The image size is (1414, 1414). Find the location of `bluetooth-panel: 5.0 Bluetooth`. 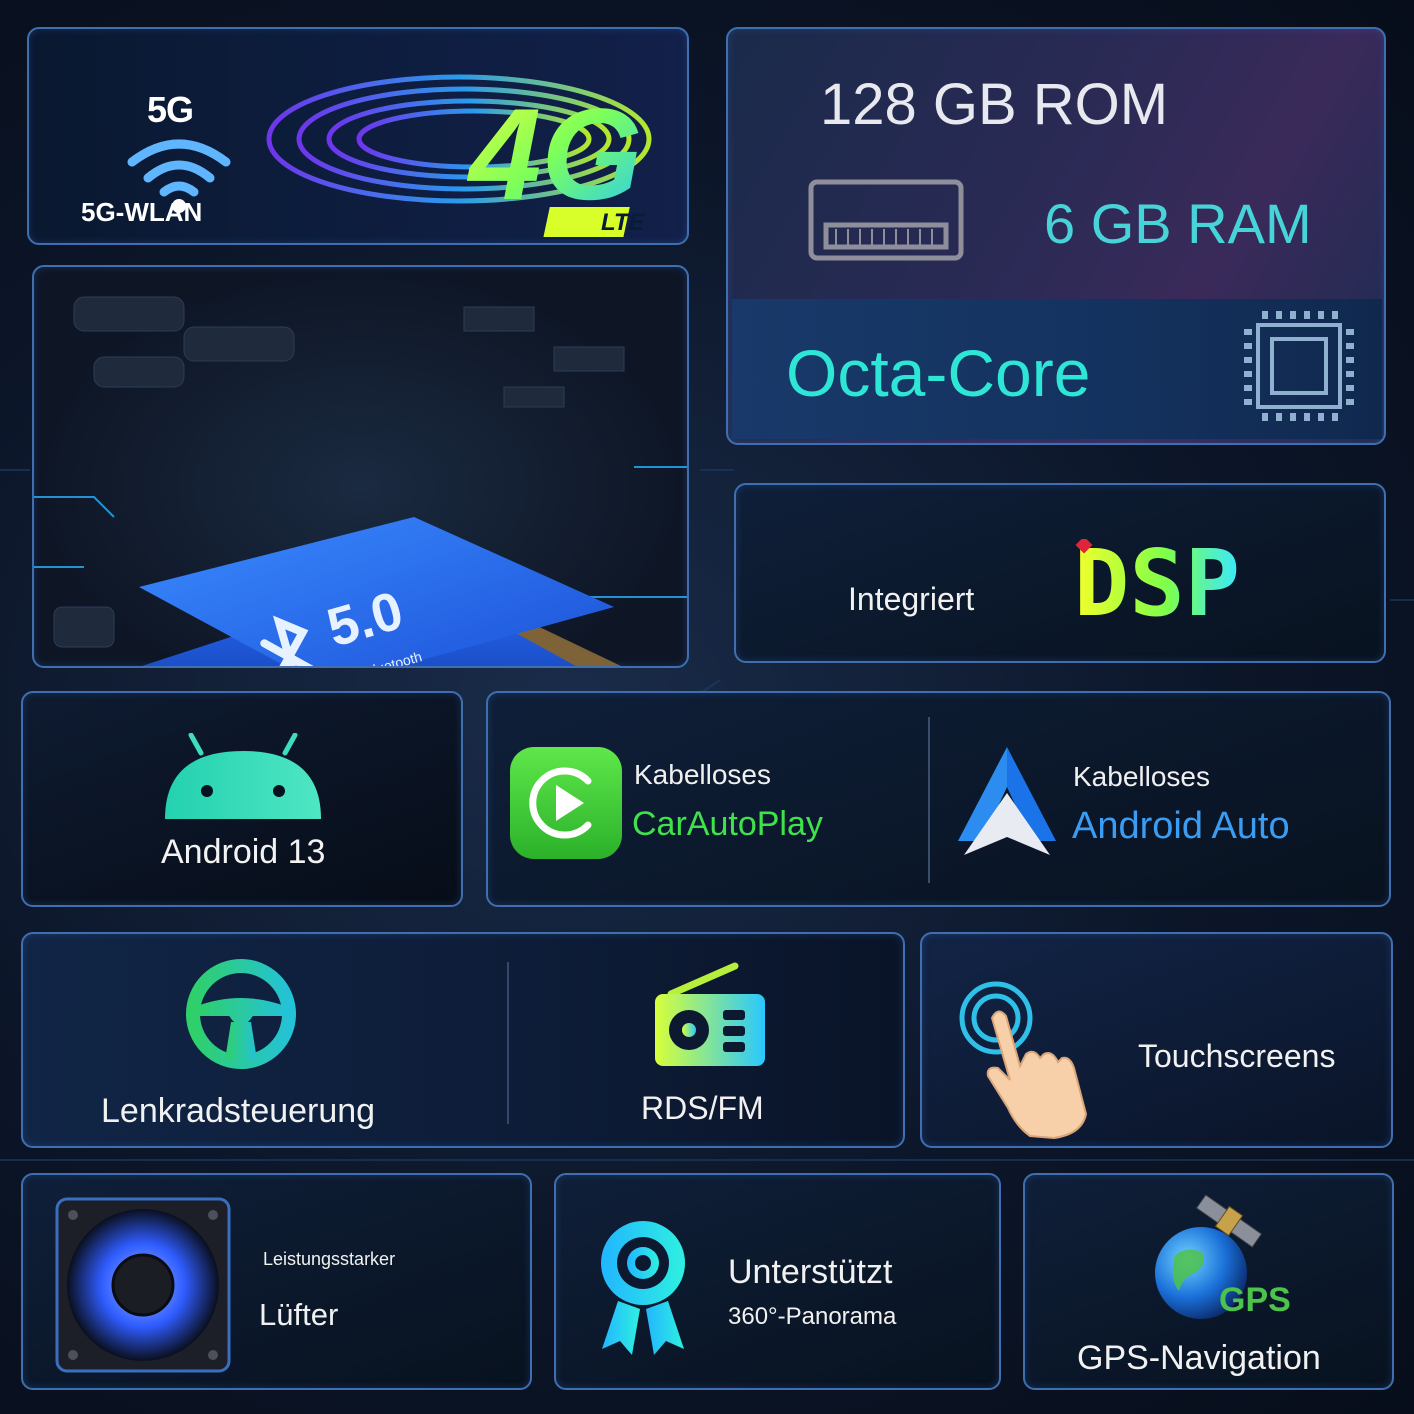

bluetooth-panel: 5.0 Bluetooth is located at coordinates (360, 466).